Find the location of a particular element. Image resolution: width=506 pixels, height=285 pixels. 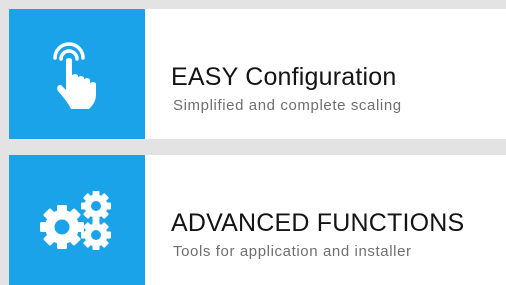

gears-icon is located at coordinates (75, 220).